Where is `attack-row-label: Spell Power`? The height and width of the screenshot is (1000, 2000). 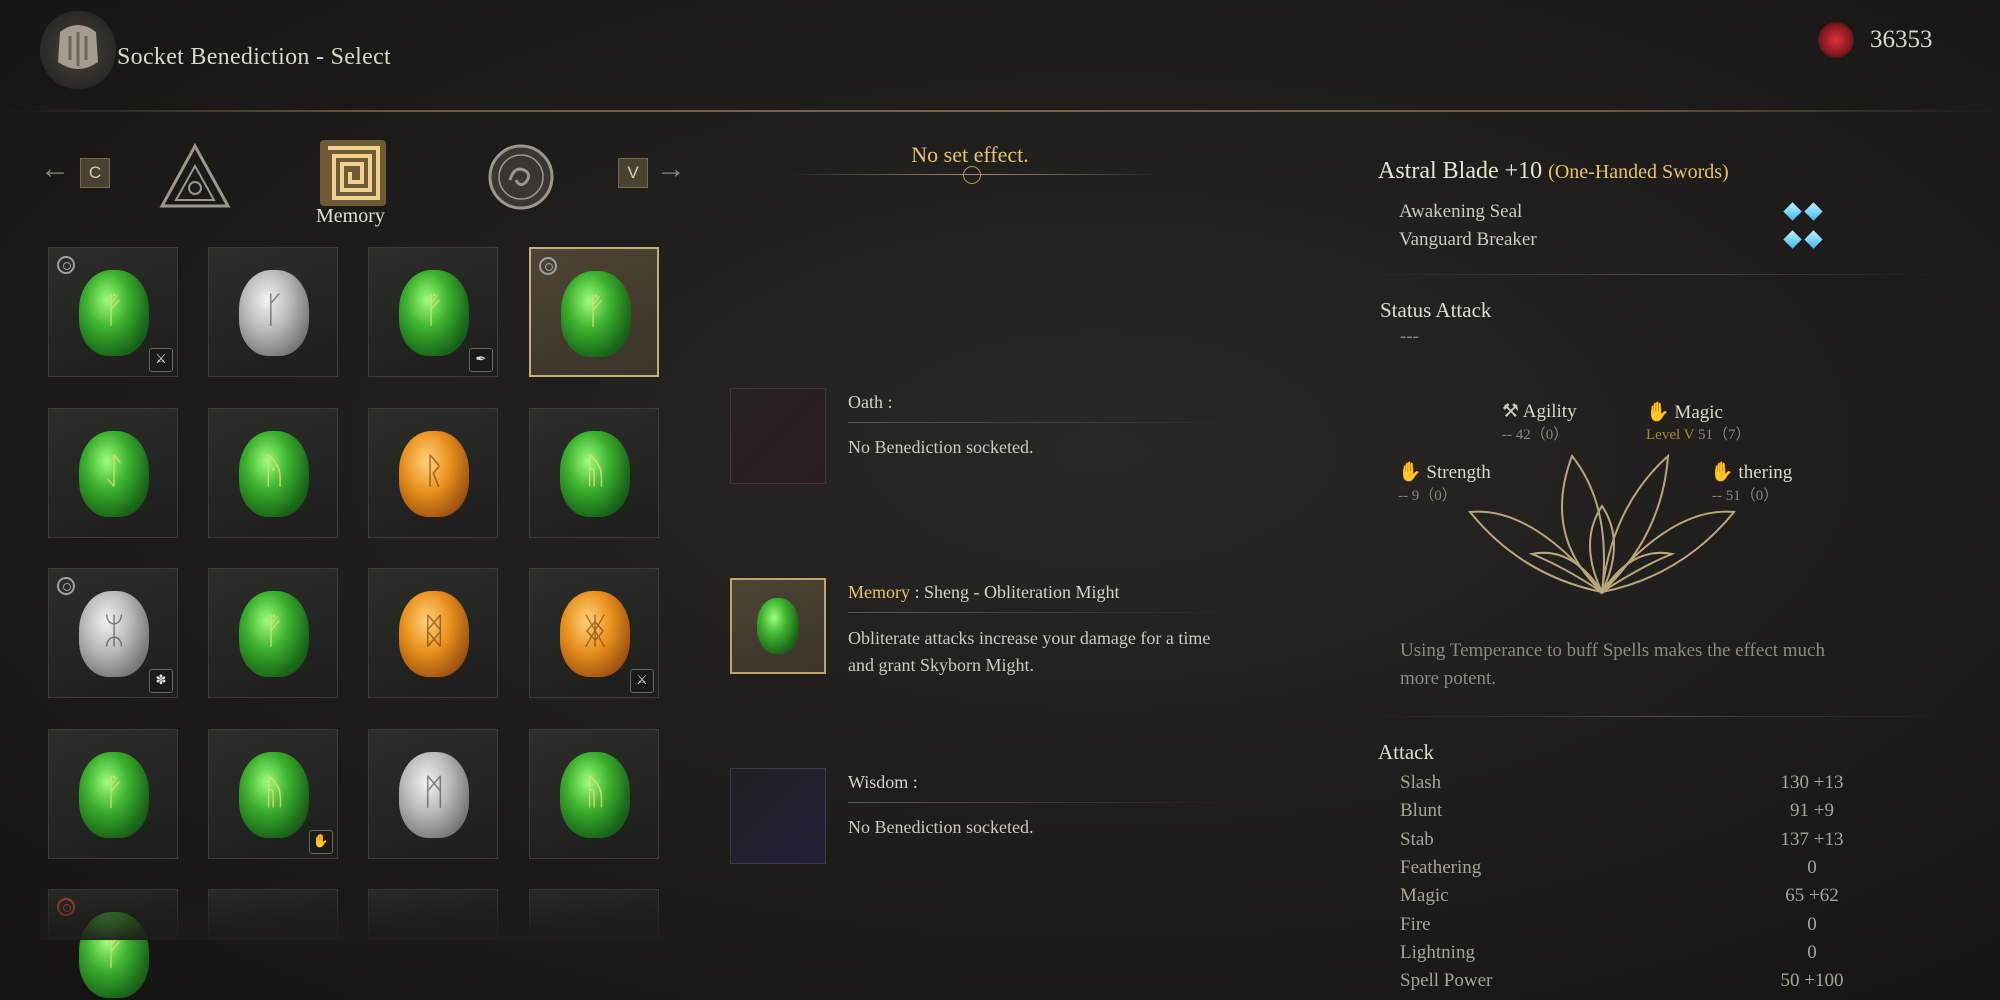 attack-row-label: Spell Power is located at coordinates (1446, 981).